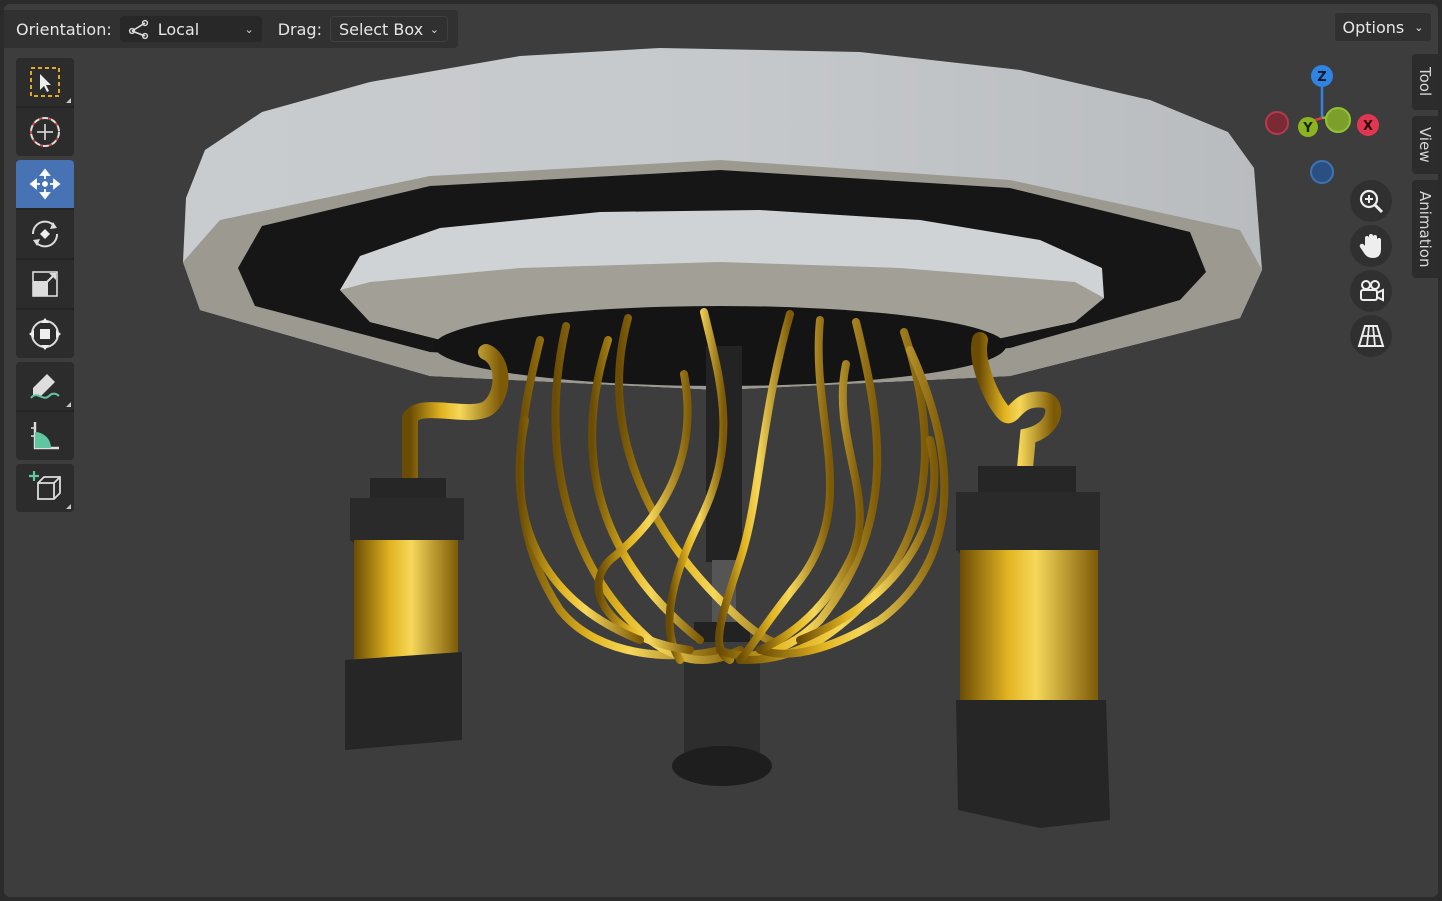 The height and width of the screenshot is (901, 1442). I want to click on cursor-tool-button, so click(45, 131).